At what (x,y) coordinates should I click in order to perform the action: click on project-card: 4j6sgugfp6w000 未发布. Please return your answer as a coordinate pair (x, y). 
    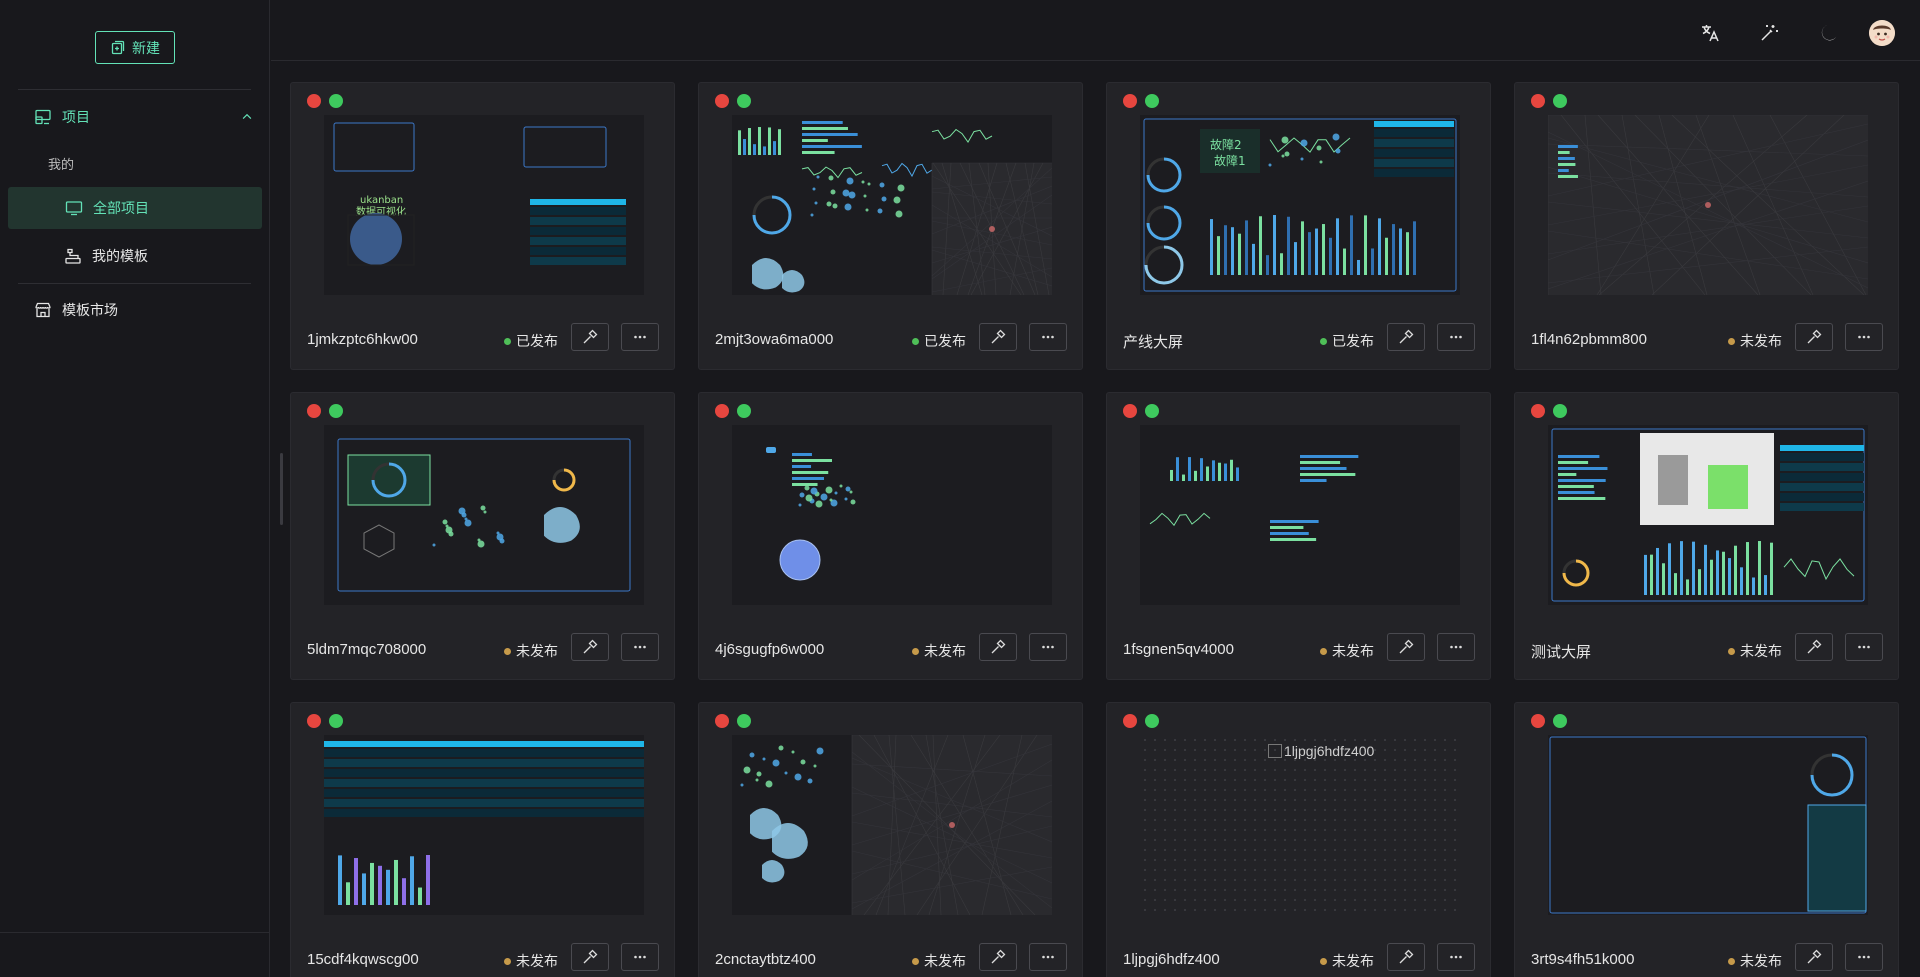
    Looking at the image, I should click on (890, 536).